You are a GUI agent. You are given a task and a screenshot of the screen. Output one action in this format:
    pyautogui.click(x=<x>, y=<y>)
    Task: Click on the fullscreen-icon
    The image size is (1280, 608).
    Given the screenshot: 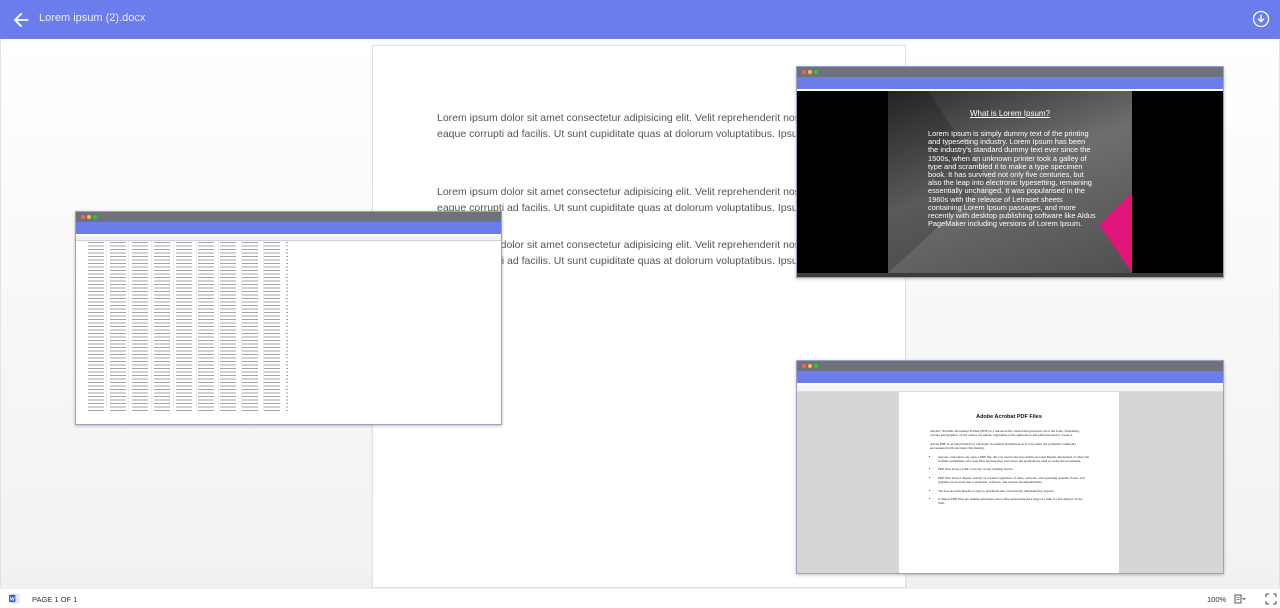 What is the action you would take?
    pyautogui.click(x=1271, y=599)
    